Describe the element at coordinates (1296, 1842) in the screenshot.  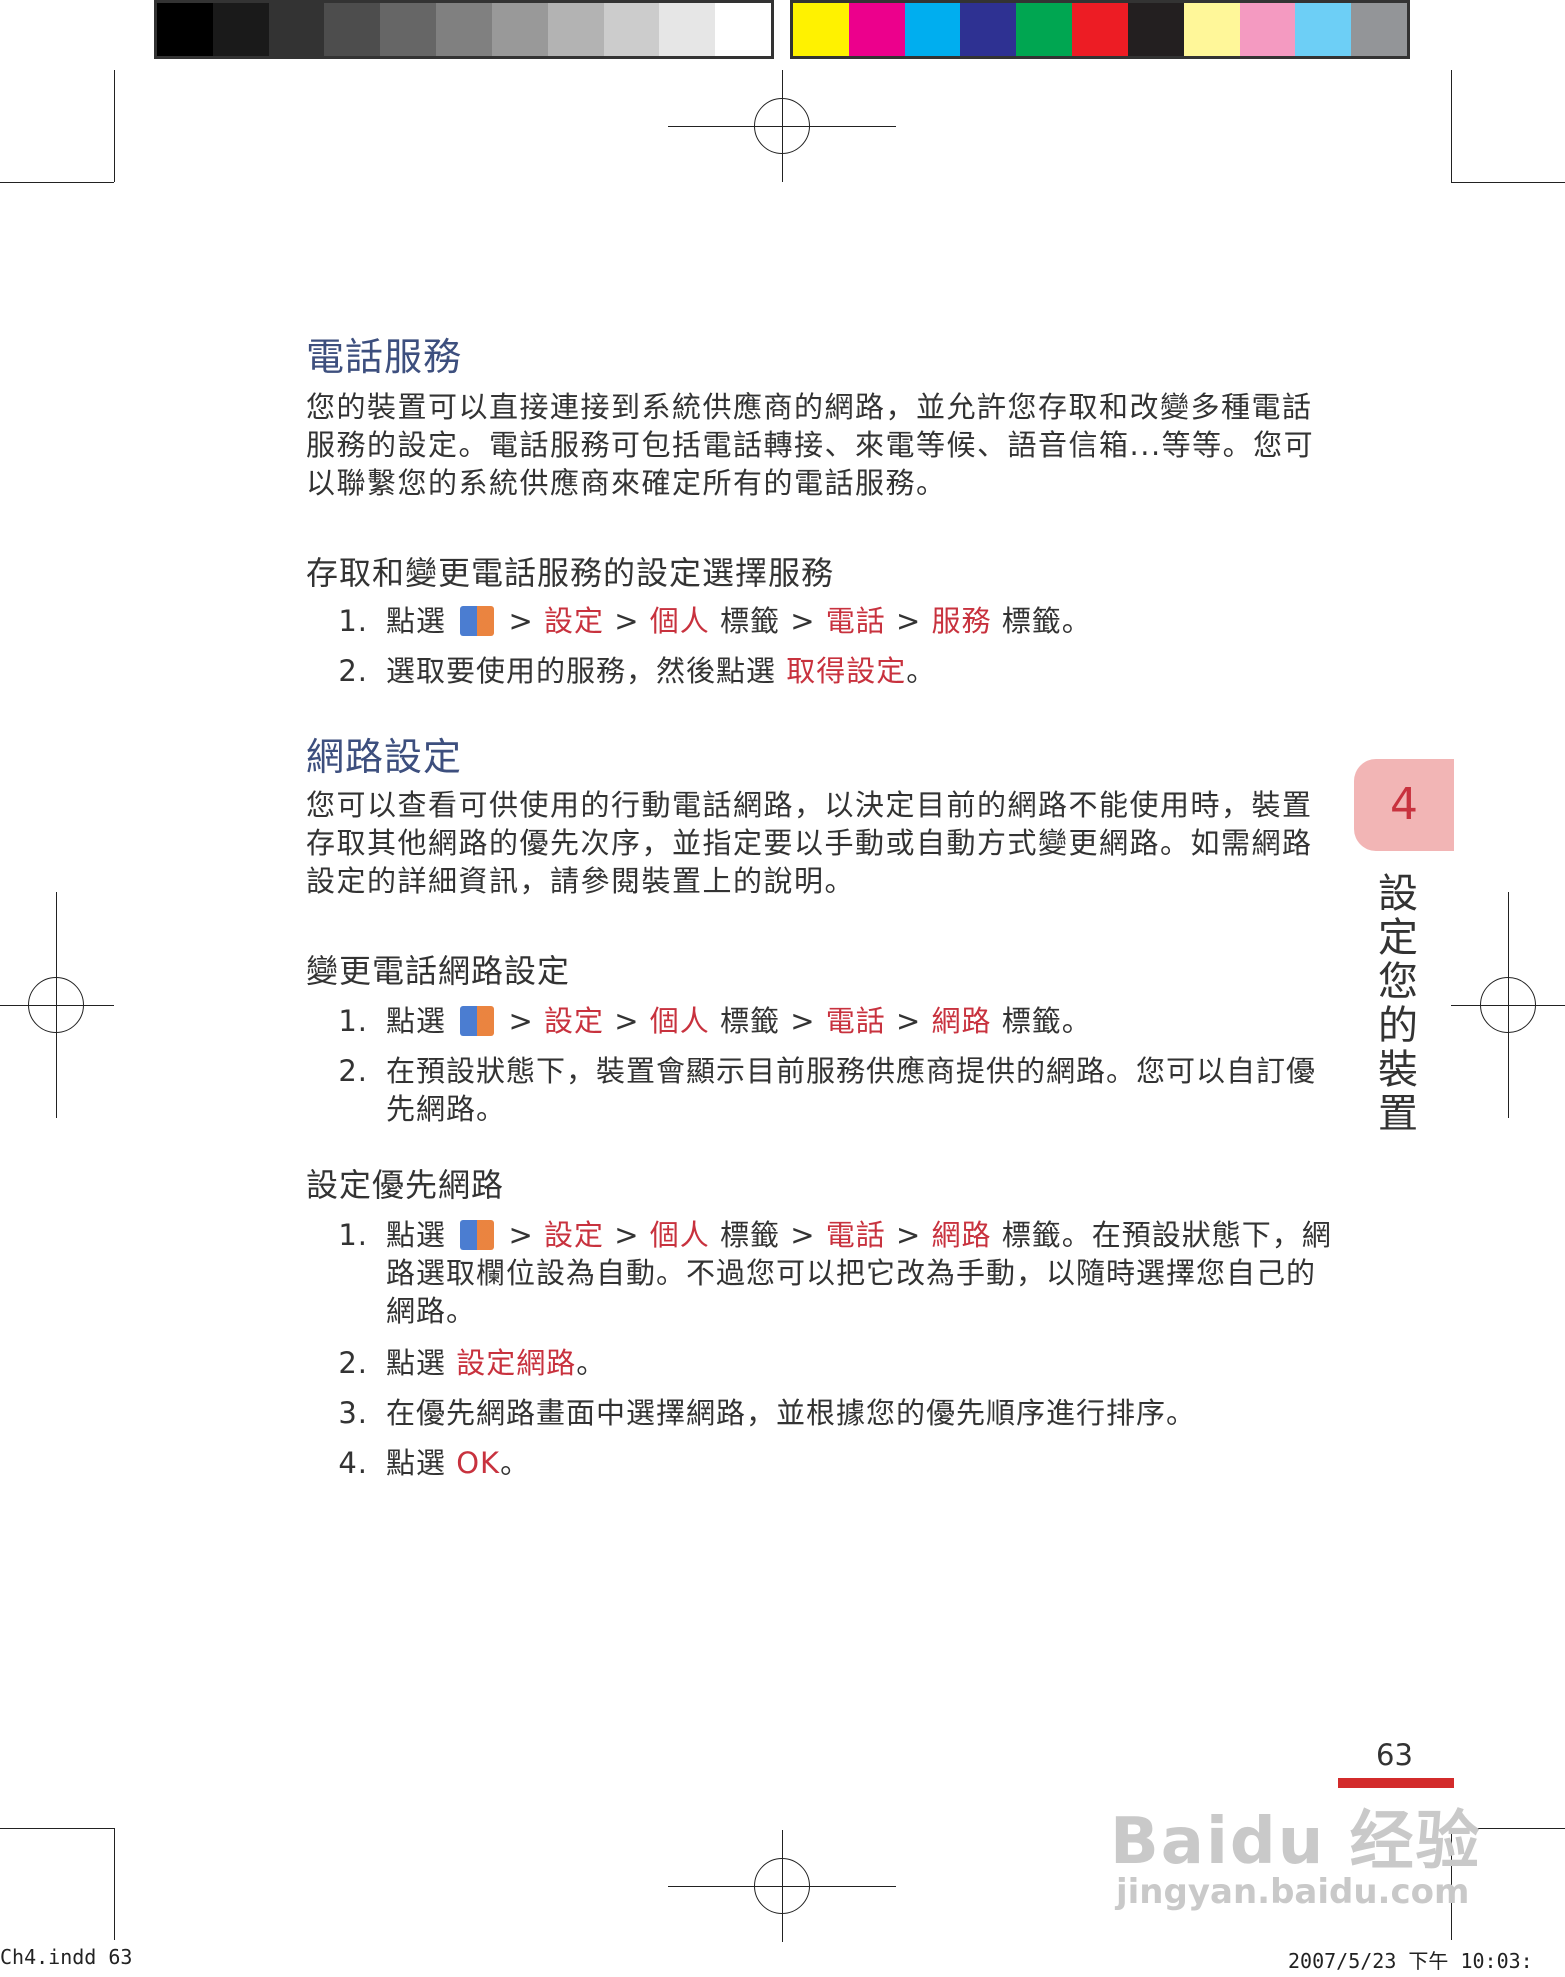
I see `baidu-watermark: Baidu 经验` at that location.